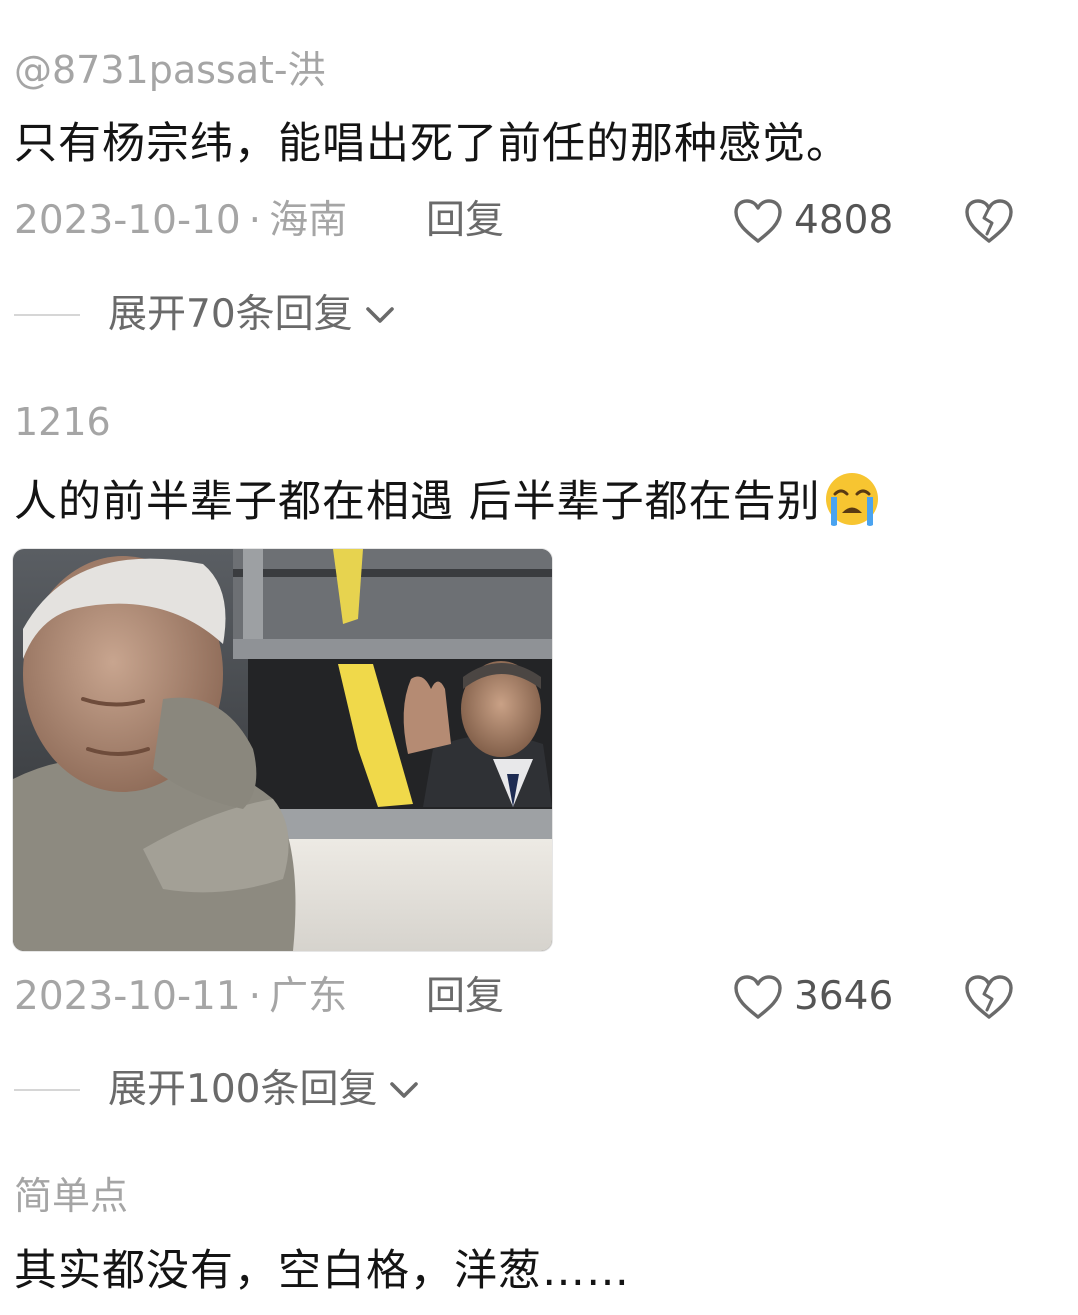 This screenshot has width=1078, height=1315. What do you see at coordinates (71, 1196) in the screenshot?
I see `comment-username: 简单点` at bounding box center [71, 1196].